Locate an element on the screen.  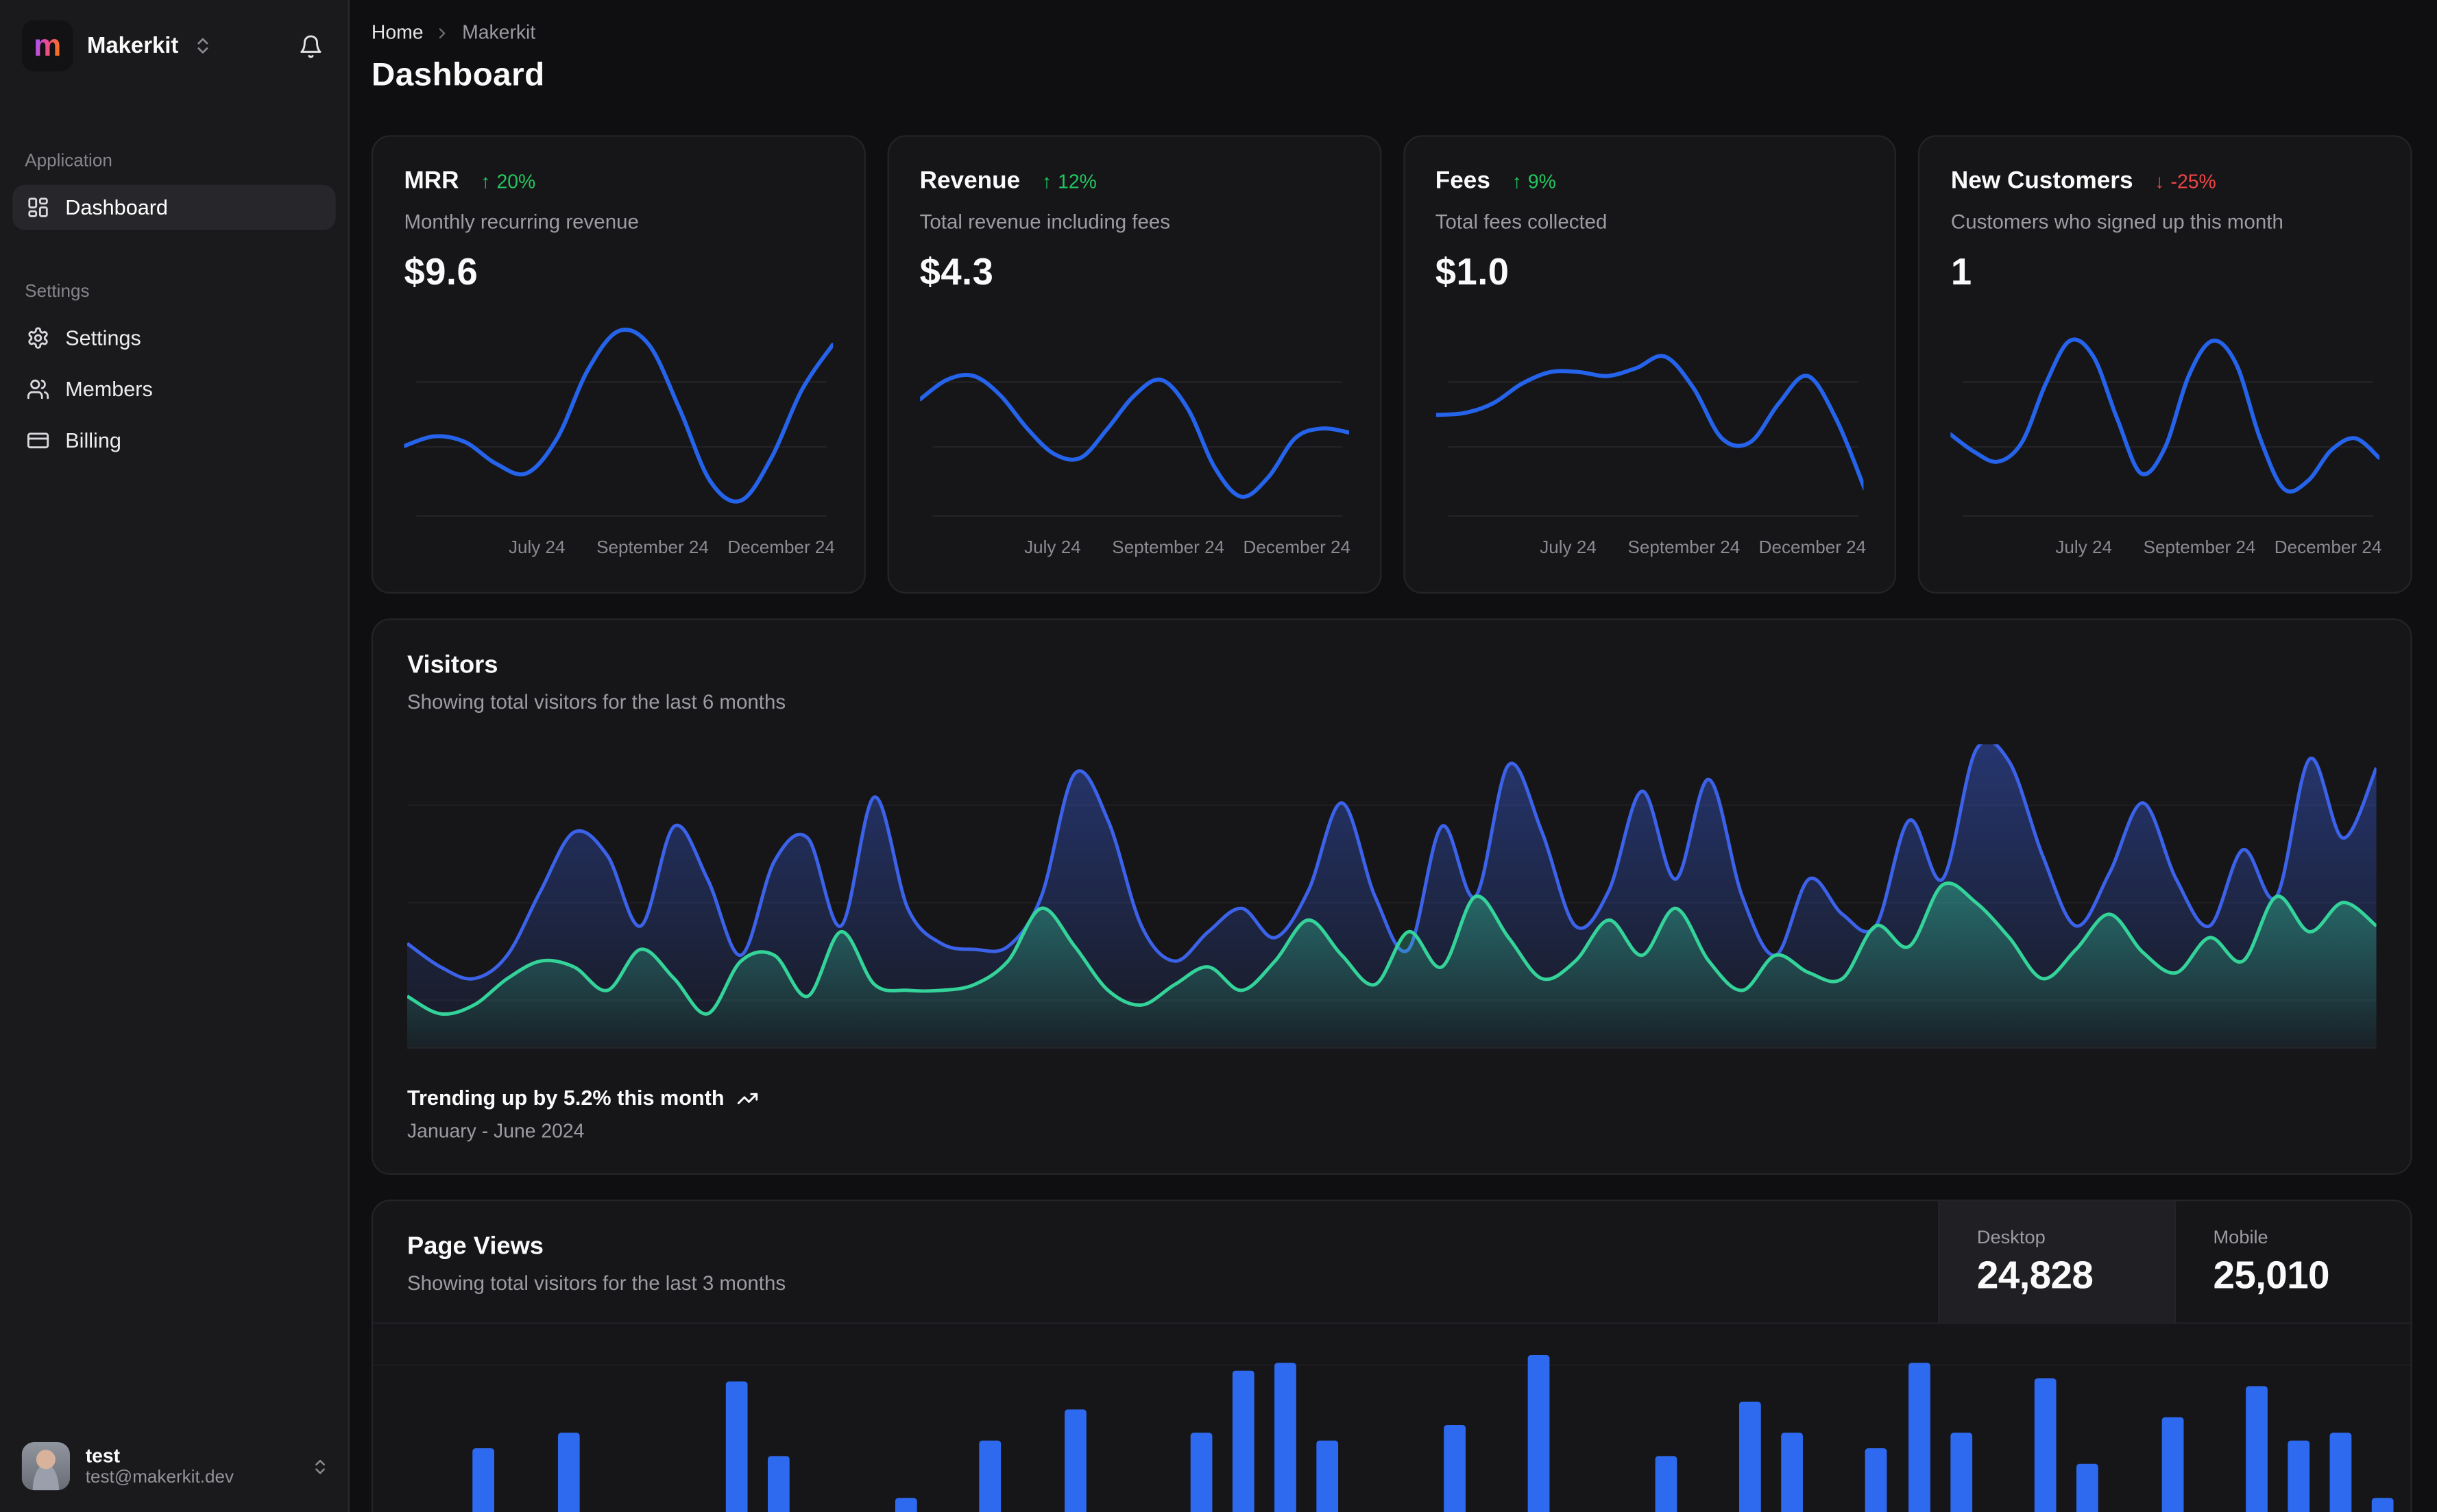
visitors-title: Visitors is located at coordinates (453, 666).